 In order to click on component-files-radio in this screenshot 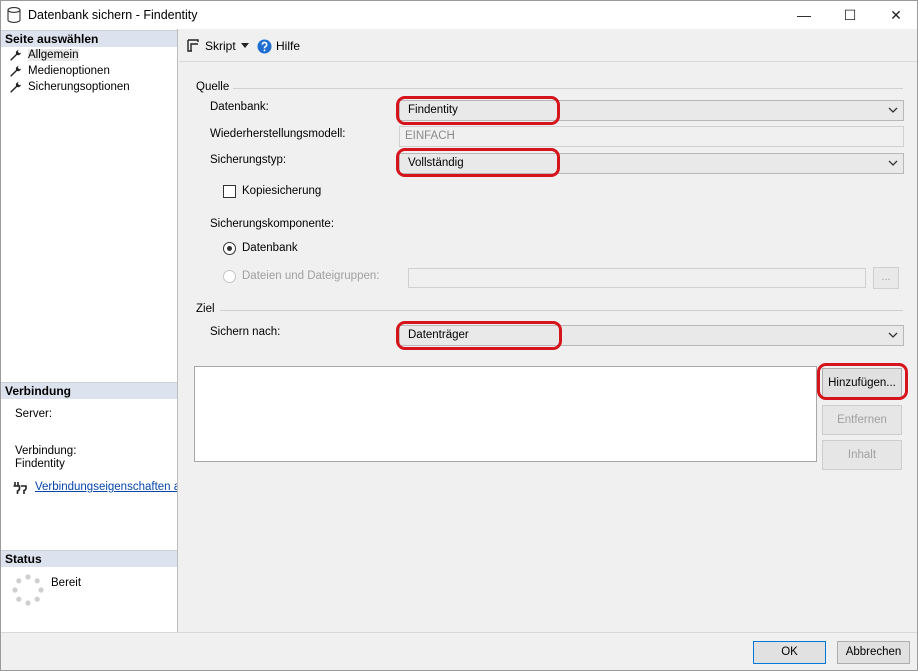, I will do `click(229, 276)`.